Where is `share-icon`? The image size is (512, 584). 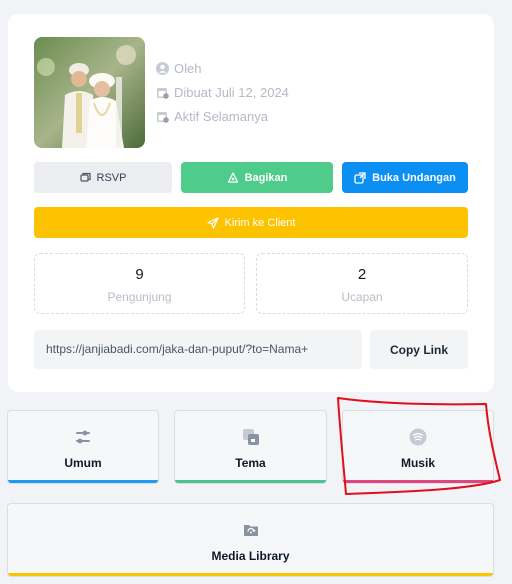 share-icon is located at coordinates (233, 177).